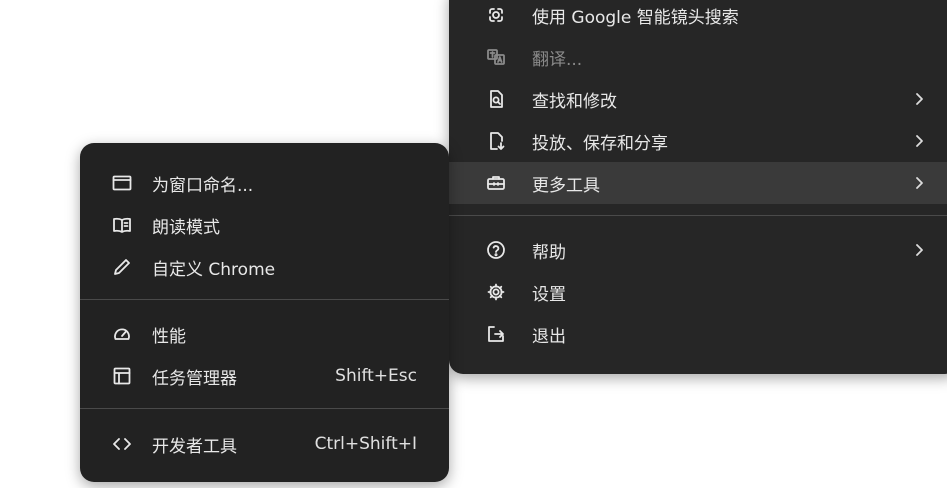 This screenshot has height=488, width=947. I want to click on menu-item-more-tools: 更多工具, so click(698, 183).